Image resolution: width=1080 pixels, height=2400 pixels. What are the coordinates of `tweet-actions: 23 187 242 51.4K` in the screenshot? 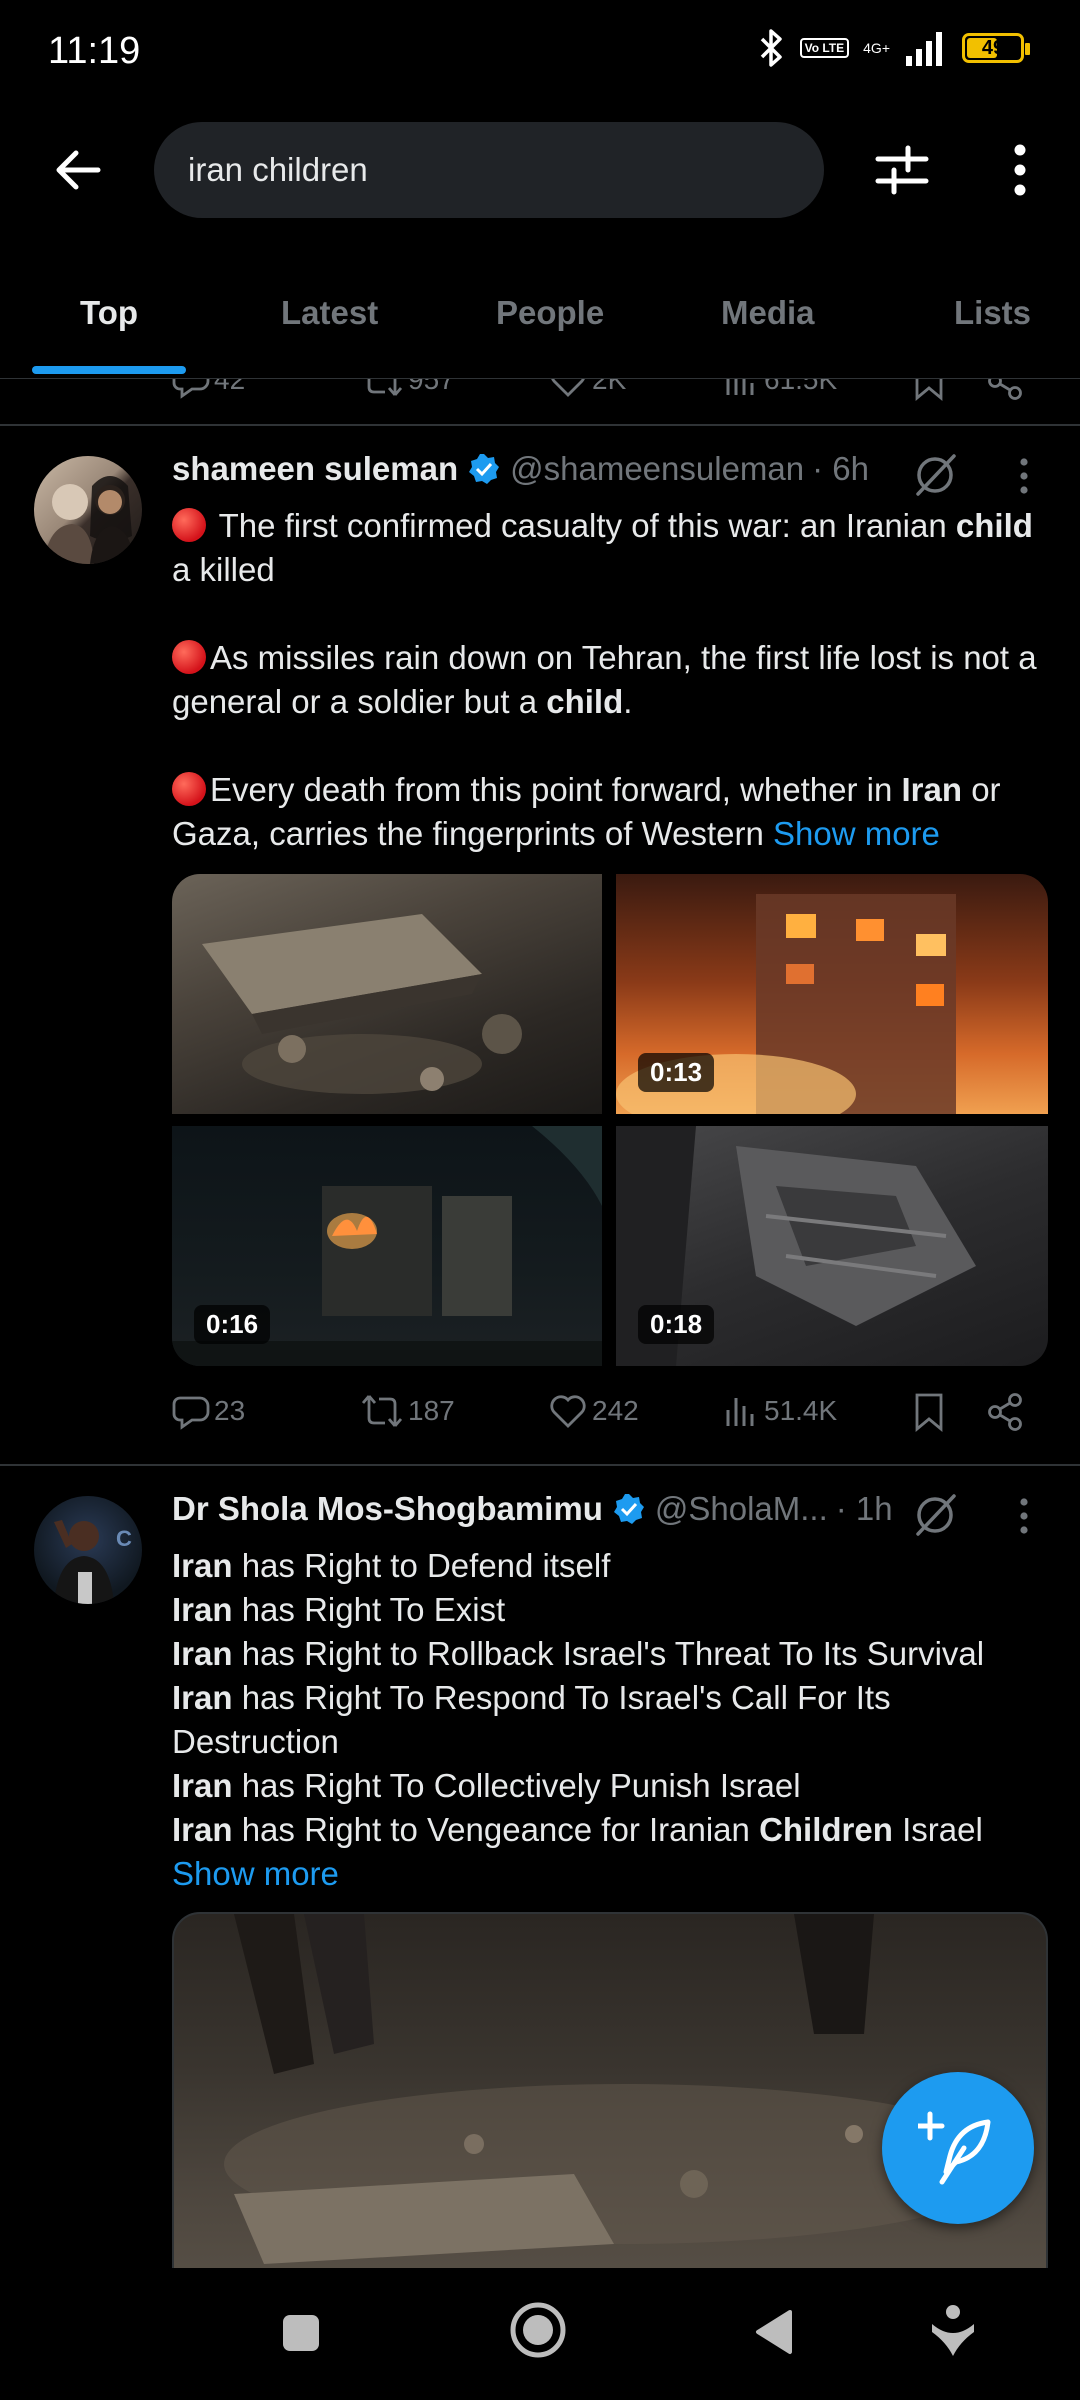 It's located at (607, 1417).